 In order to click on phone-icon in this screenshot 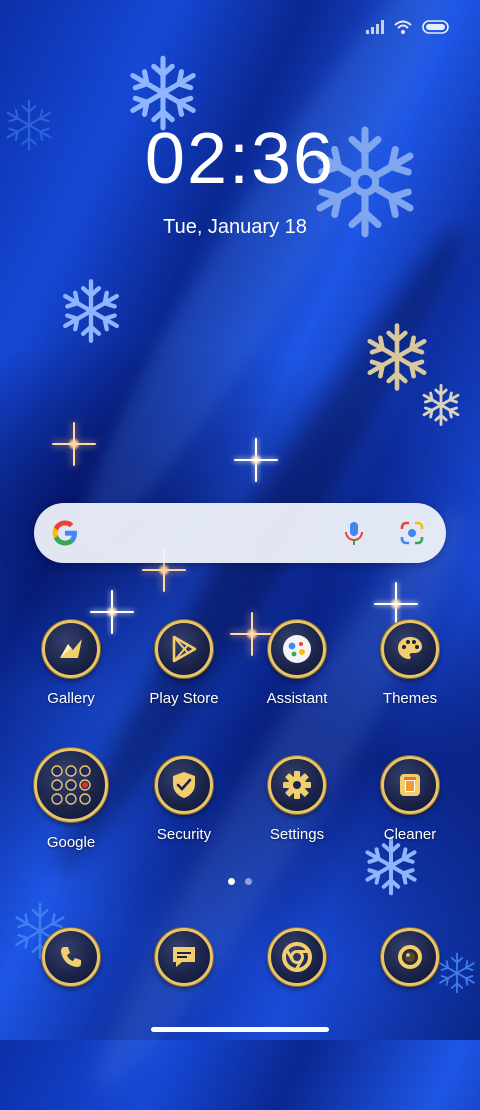, I will do `click(71, 957)`.